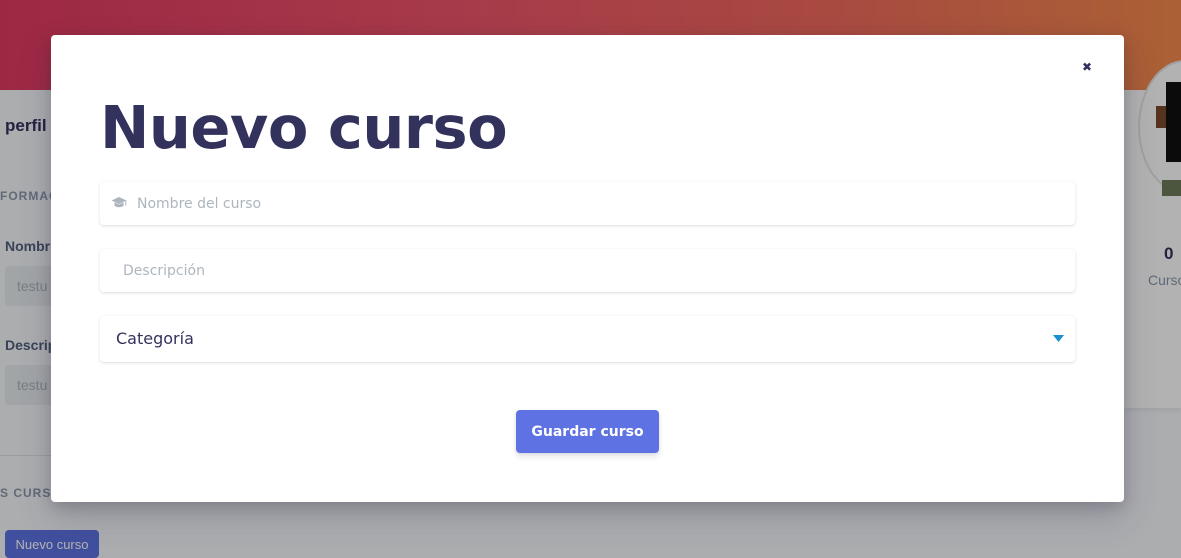  What do you see at coordinates (304, 127) in the screenshot?
I see `modal-title: Nuevo curso` at bounding box center [304, 127].